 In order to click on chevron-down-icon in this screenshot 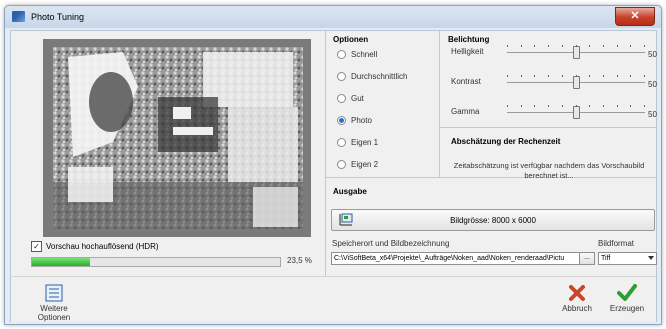, I will do `click(651, 258)`.